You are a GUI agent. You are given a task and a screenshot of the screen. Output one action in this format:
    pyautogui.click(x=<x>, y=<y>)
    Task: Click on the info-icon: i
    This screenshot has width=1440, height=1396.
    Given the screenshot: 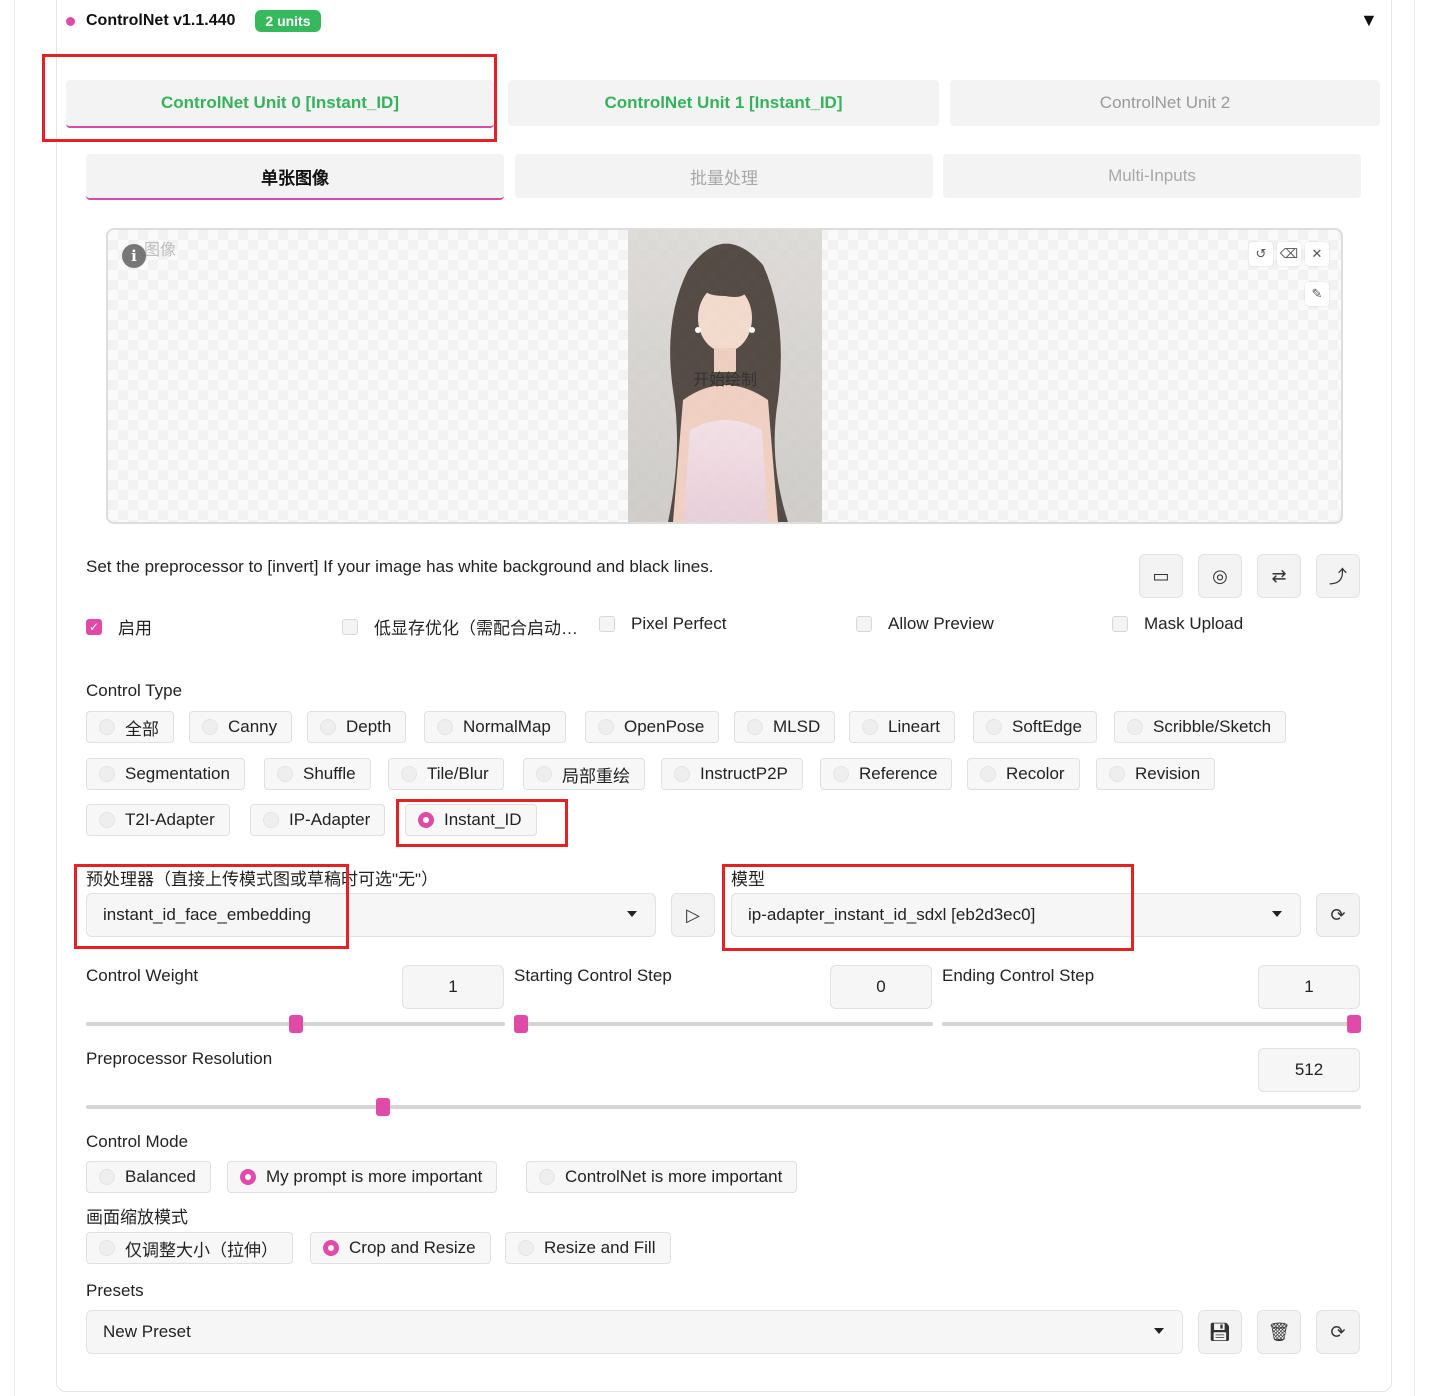 What is the action you would take?
    pyautogui.click(x=134, y=256)
    